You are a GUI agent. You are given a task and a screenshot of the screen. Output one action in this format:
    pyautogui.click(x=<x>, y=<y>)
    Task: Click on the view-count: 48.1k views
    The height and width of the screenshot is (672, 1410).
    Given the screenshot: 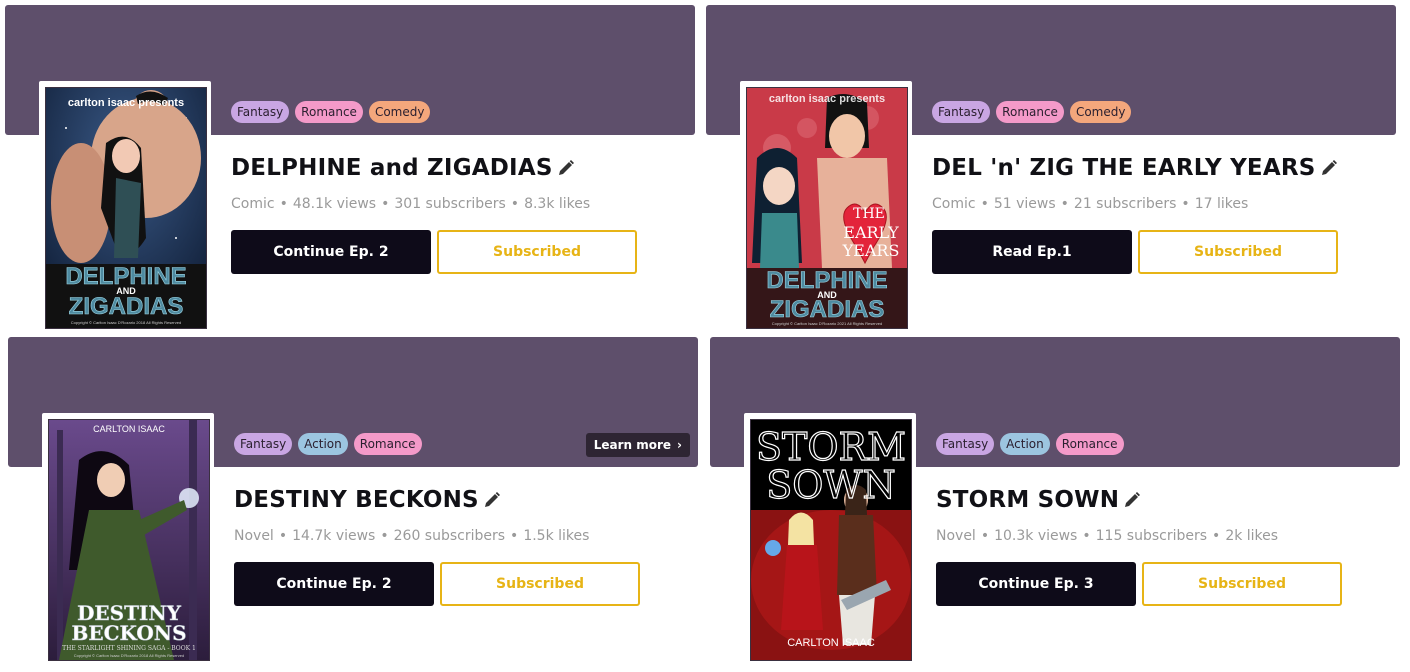 What is the action you would take?
    pyautogui.click(x=334, y=204)
    